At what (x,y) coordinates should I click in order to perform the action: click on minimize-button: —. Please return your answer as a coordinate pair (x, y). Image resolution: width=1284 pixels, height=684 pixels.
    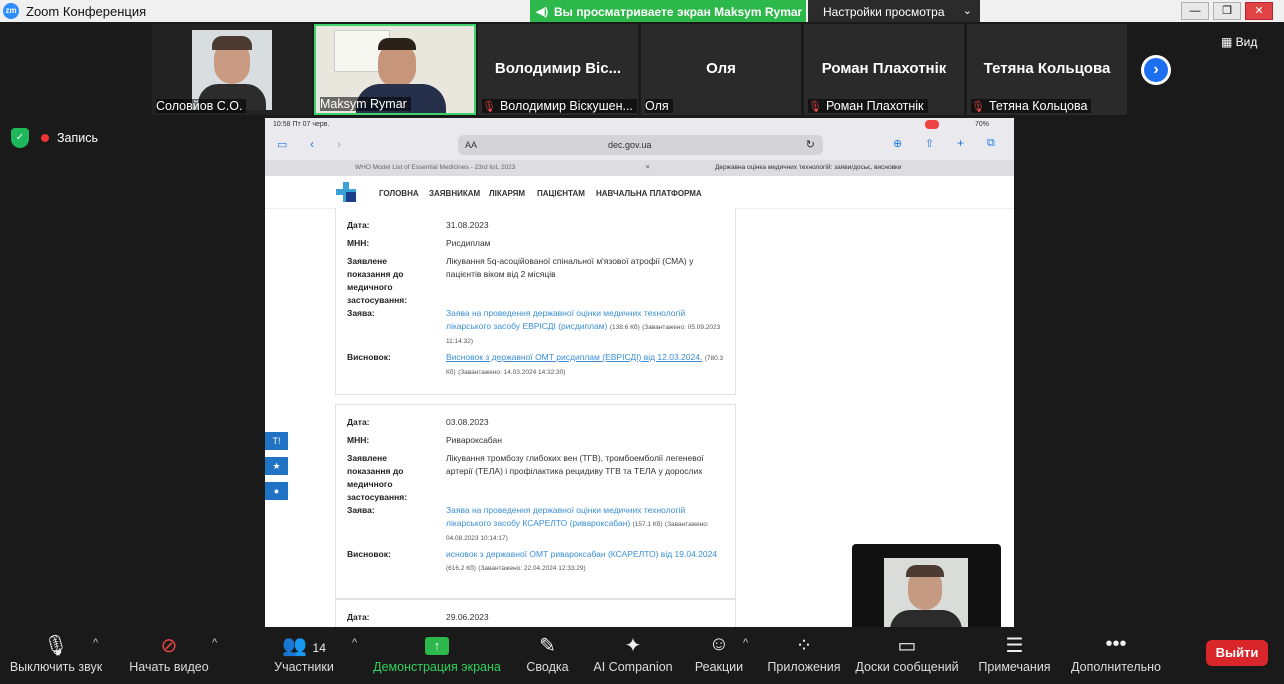
    Looking at the image, I should click on (1195, 11).